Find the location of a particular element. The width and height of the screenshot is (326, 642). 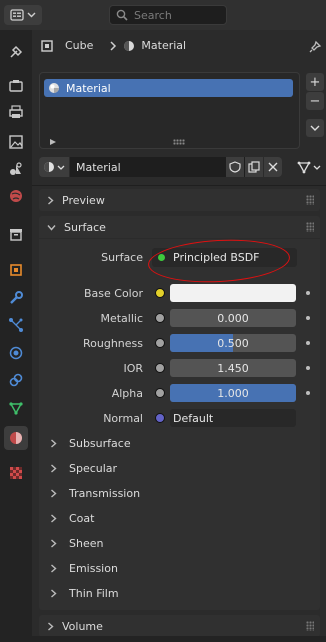

add-slot-button: + is located at coordinates (315, 82).